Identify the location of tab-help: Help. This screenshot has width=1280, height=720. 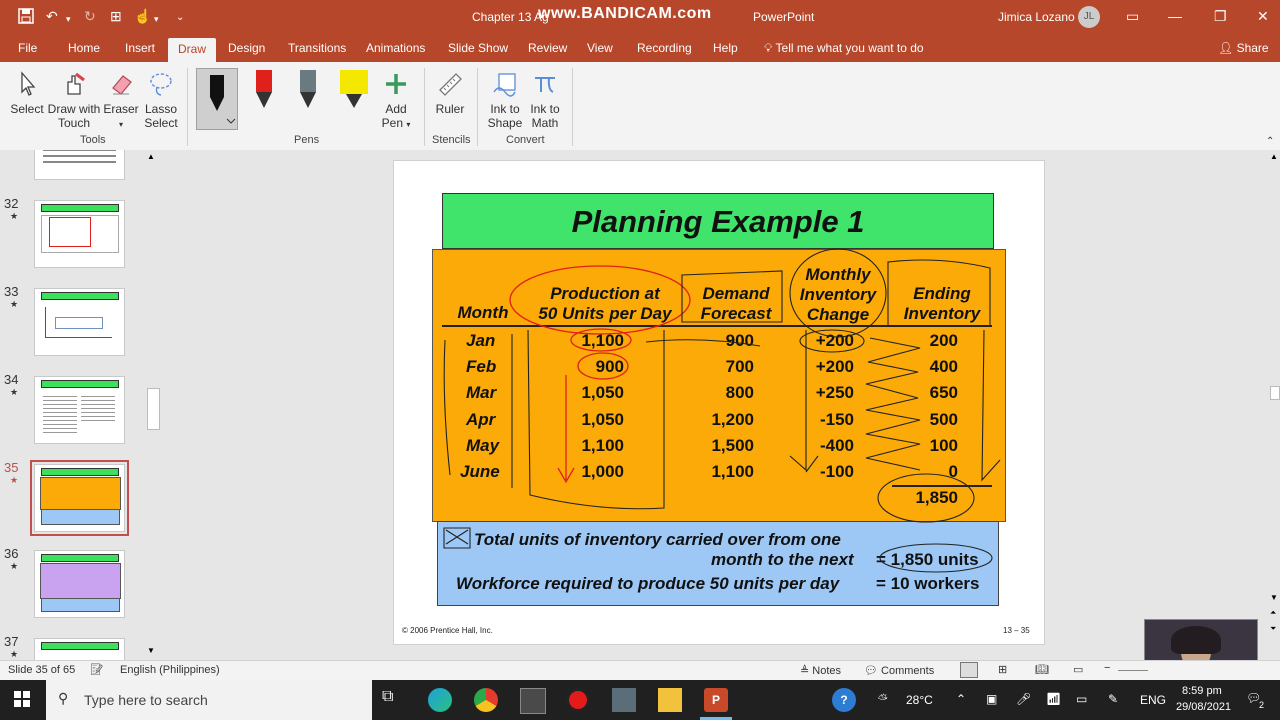
(725, 48).